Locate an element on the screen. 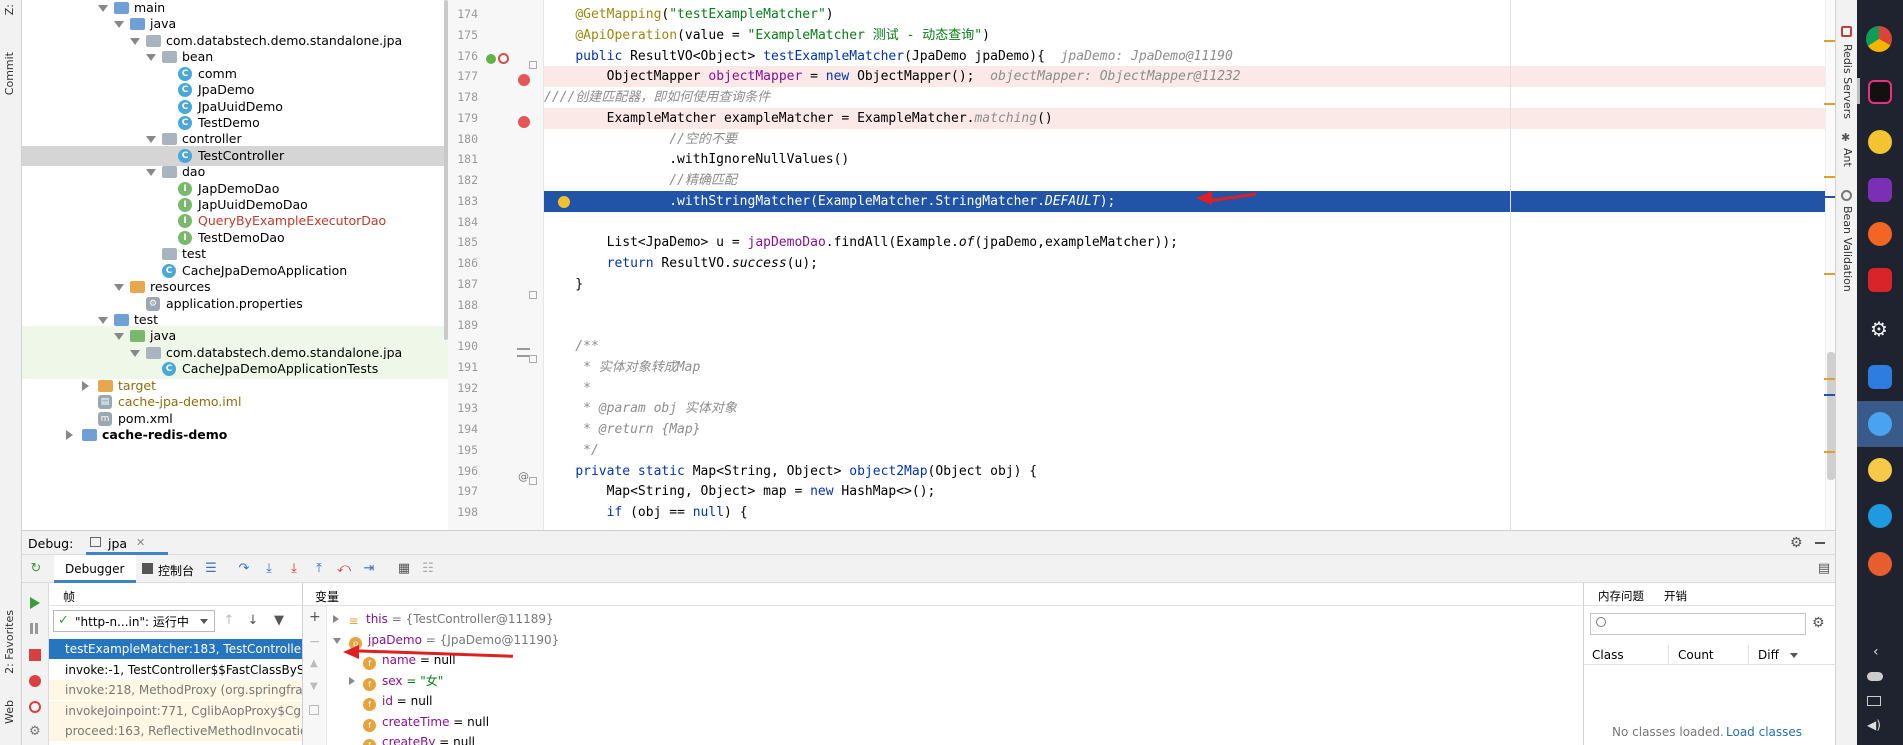 The width and height of the screenshot is (1903, 745). chevron-left-icon: ‹ is located at coordinates (1876, 652).